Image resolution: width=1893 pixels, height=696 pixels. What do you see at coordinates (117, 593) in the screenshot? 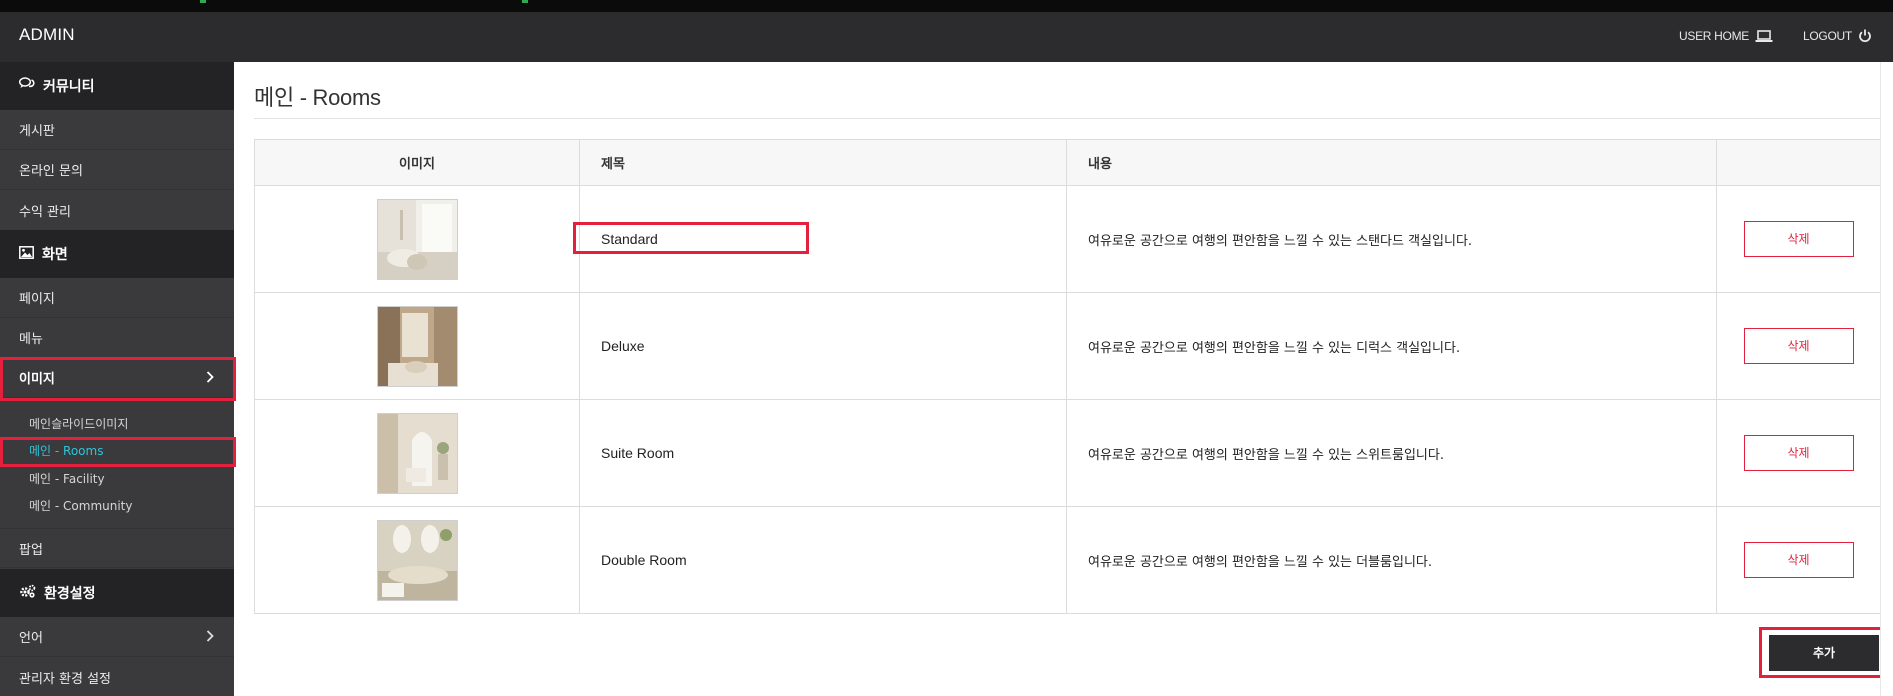
I see `sidebar-section-settings: 환경설정` at bounding box center [117, 593].